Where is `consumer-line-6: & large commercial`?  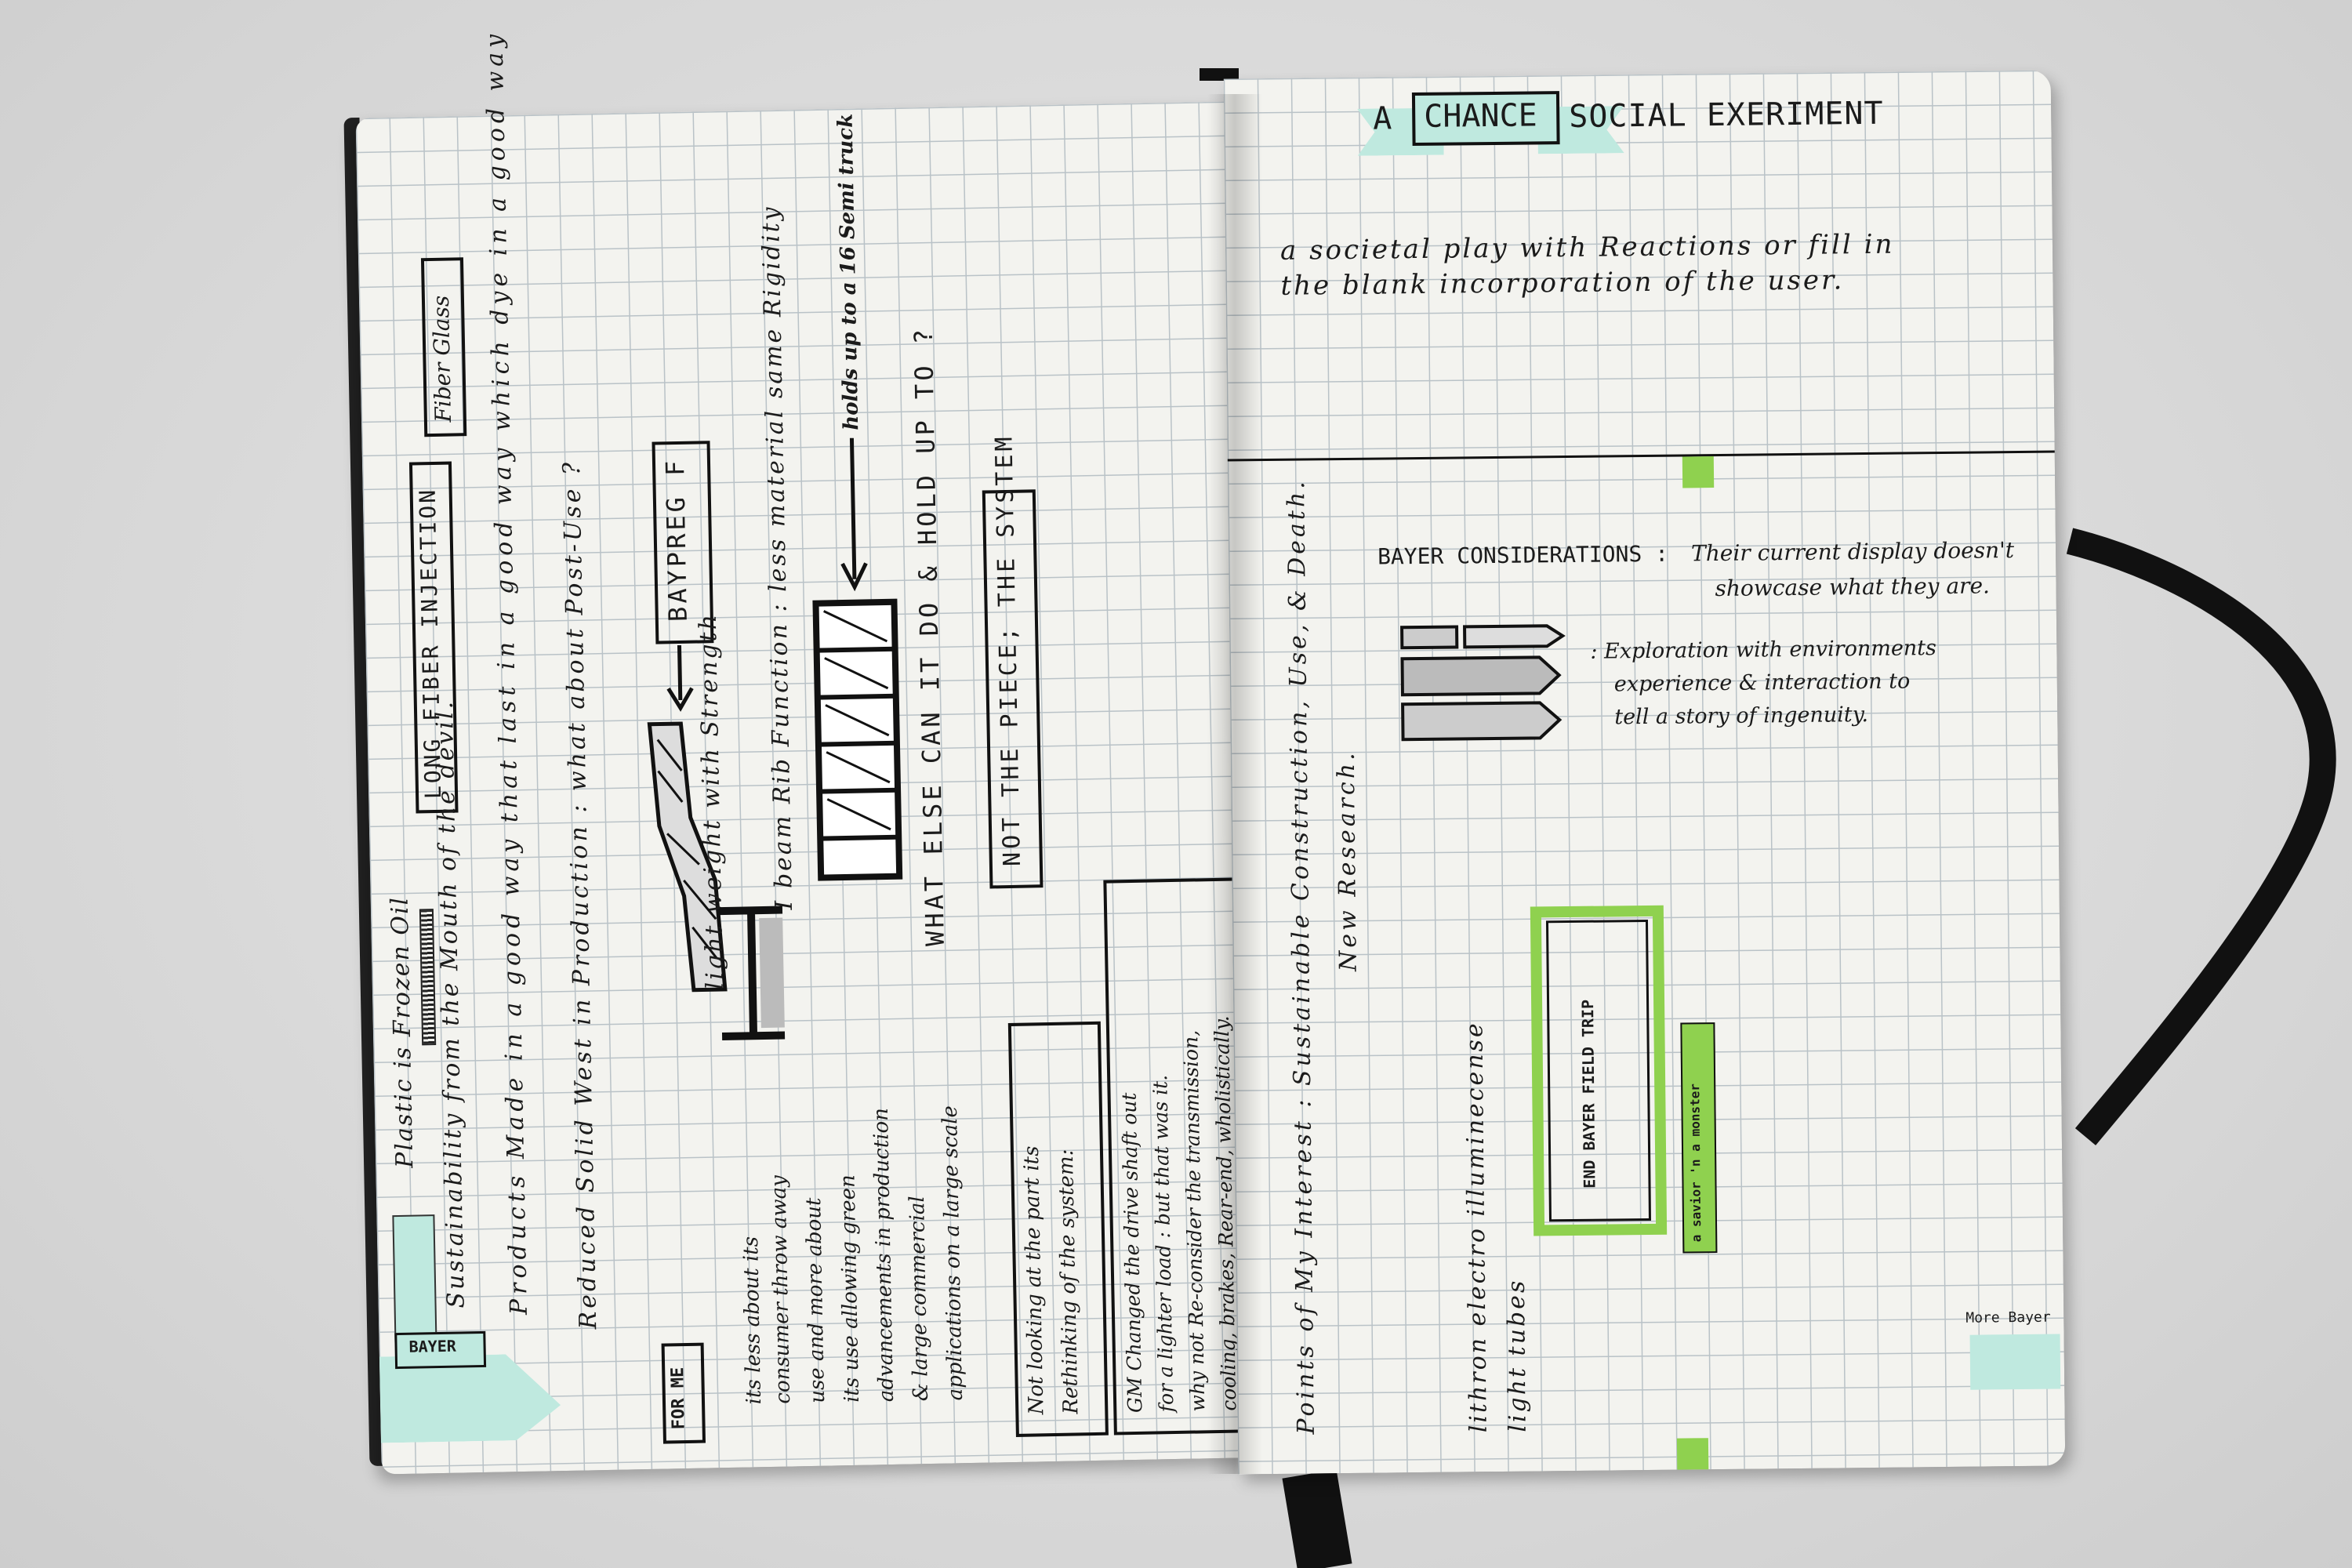 consumer-line-6: & large commercial is located at coordinates (920, 1299).